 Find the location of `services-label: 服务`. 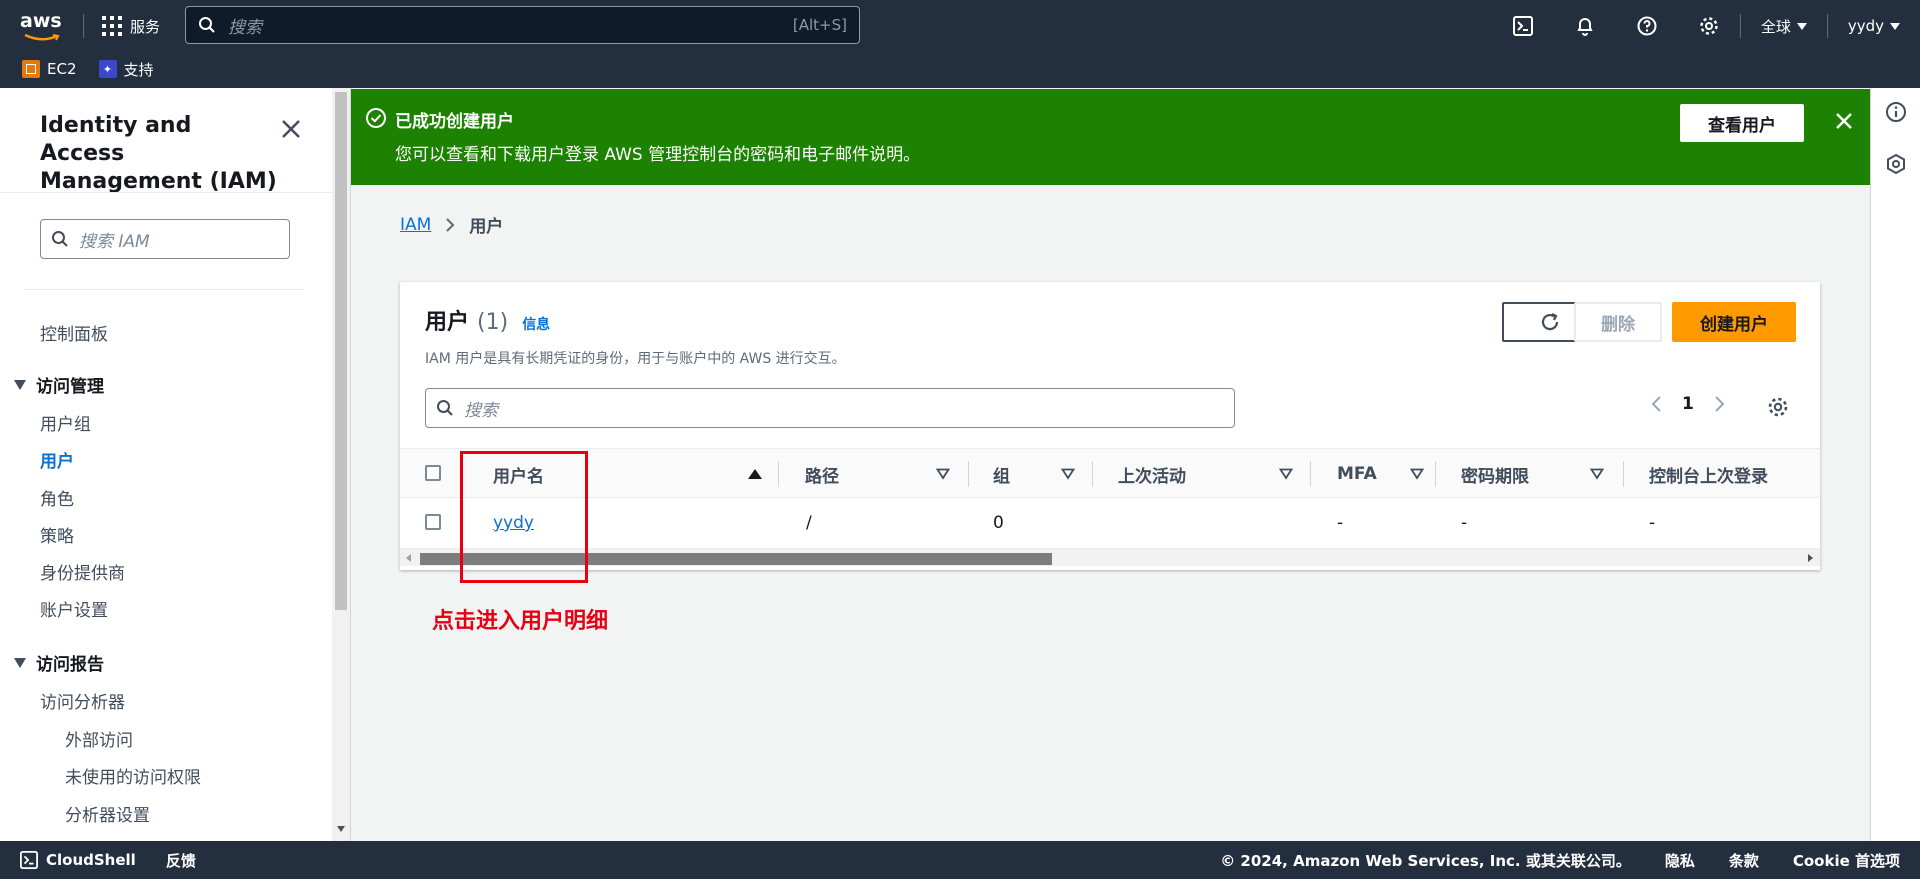

services-label: 服务 is located at coordinates (145, 26).